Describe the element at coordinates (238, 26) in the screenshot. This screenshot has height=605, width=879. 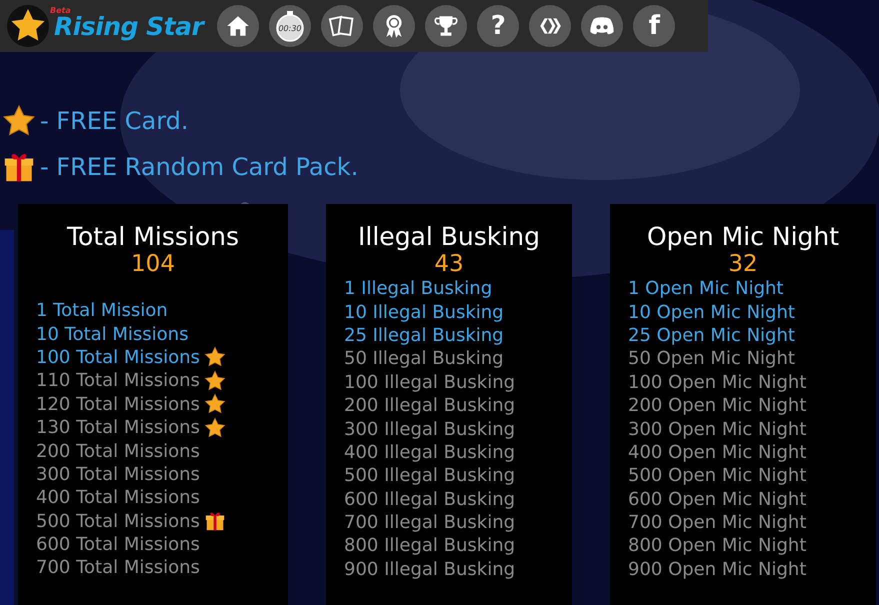
I see `home-button` at that location.